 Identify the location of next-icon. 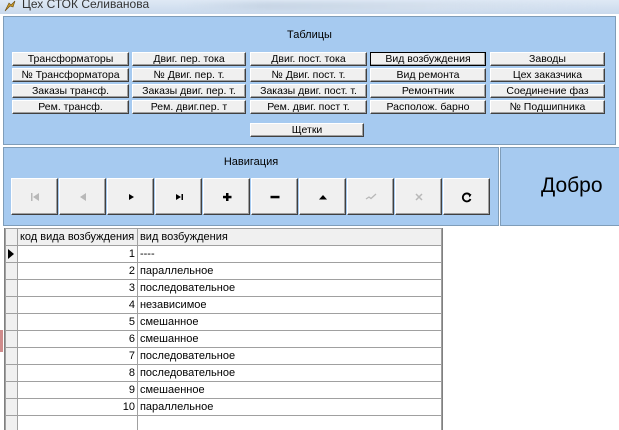
(131, 196).